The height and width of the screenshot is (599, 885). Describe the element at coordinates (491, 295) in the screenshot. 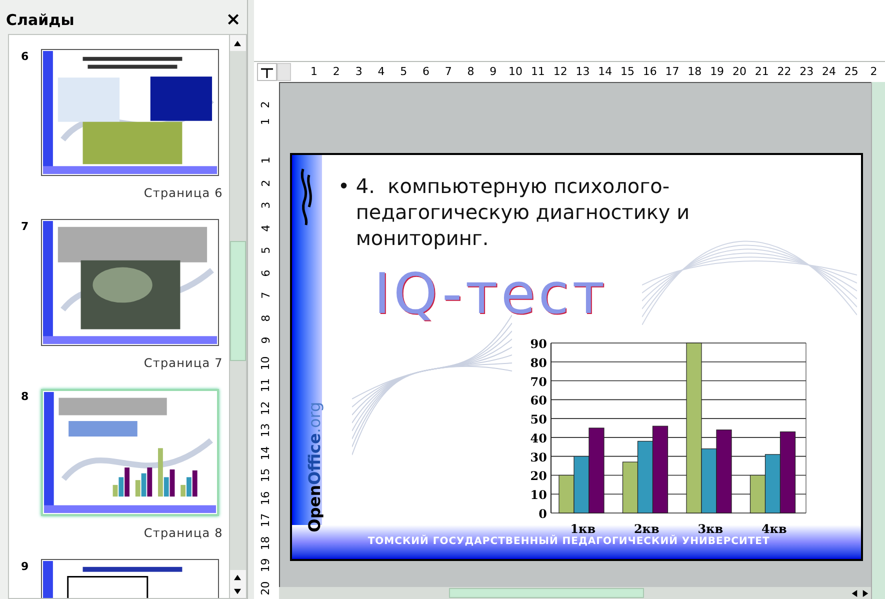

I see `wordart-title: IQ-тест` at that location.